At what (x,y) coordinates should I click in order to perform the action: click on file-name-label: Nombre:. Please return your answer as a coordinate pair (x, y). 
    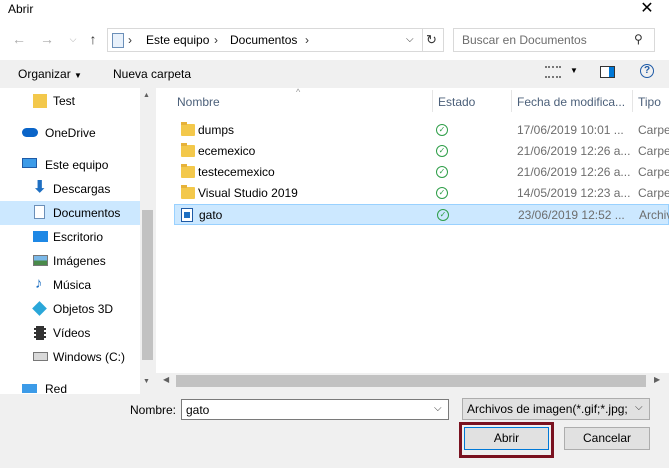
    Looking at the image, I should click on (153, 410).